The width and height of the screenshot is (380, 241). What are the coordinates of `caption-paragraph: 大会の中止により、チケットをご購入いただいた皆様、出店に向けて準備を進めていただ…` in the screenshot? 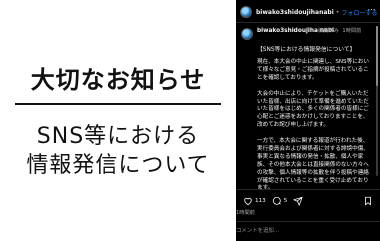 It's located at (313, 109).